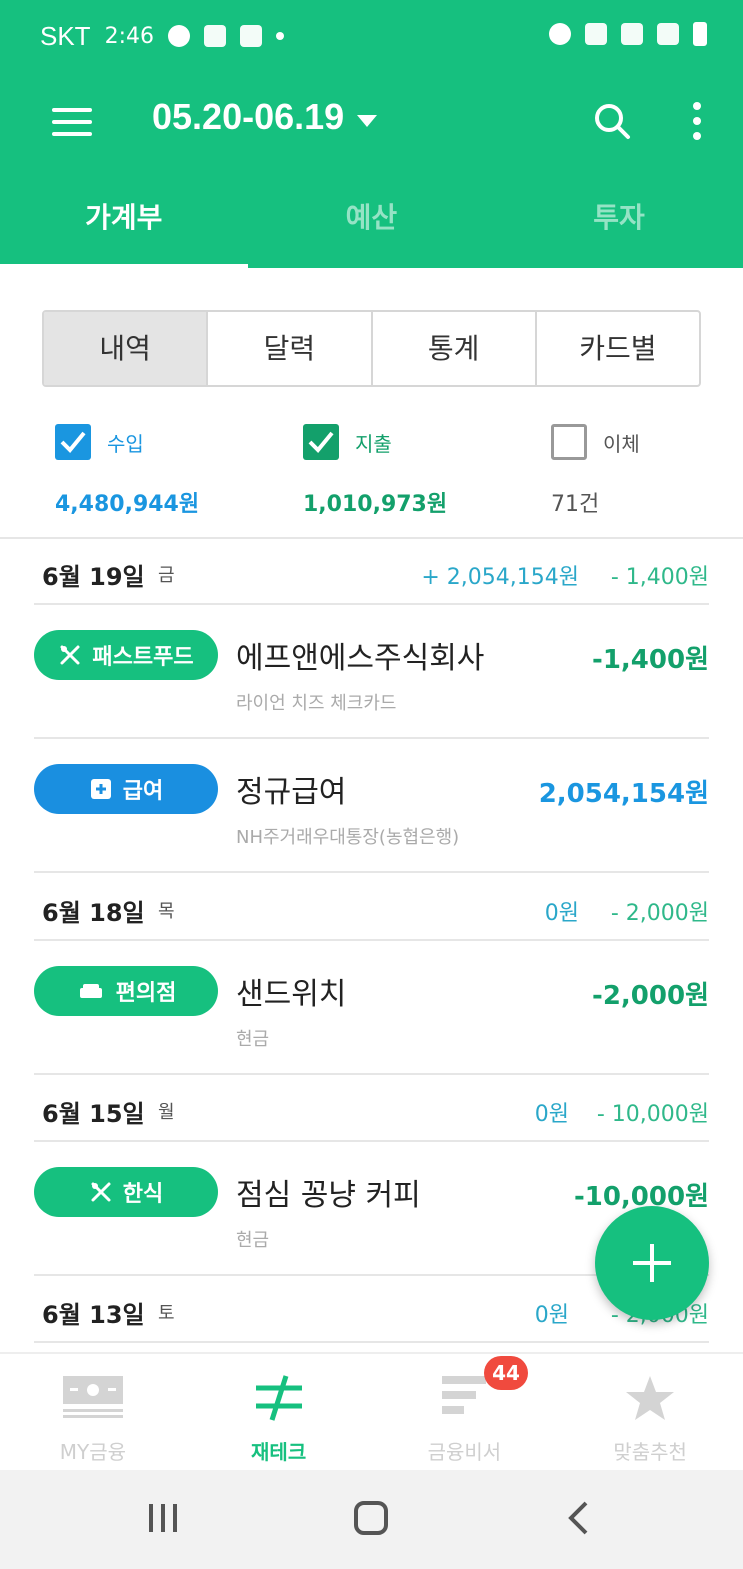  Describe the element at coordinates (650, 660) in the screenshot. I see `transaction-amount: -1,400원` at that location.